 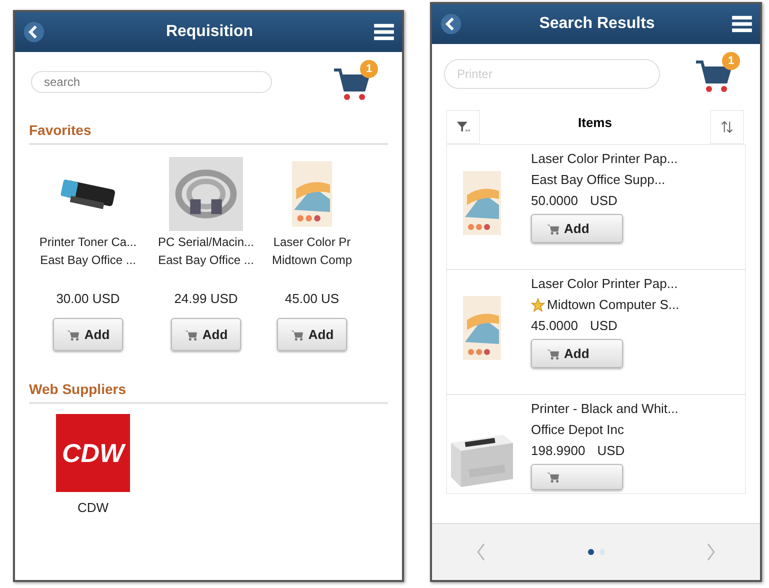 I want to click on sort-button, so click(x=727, y=127).